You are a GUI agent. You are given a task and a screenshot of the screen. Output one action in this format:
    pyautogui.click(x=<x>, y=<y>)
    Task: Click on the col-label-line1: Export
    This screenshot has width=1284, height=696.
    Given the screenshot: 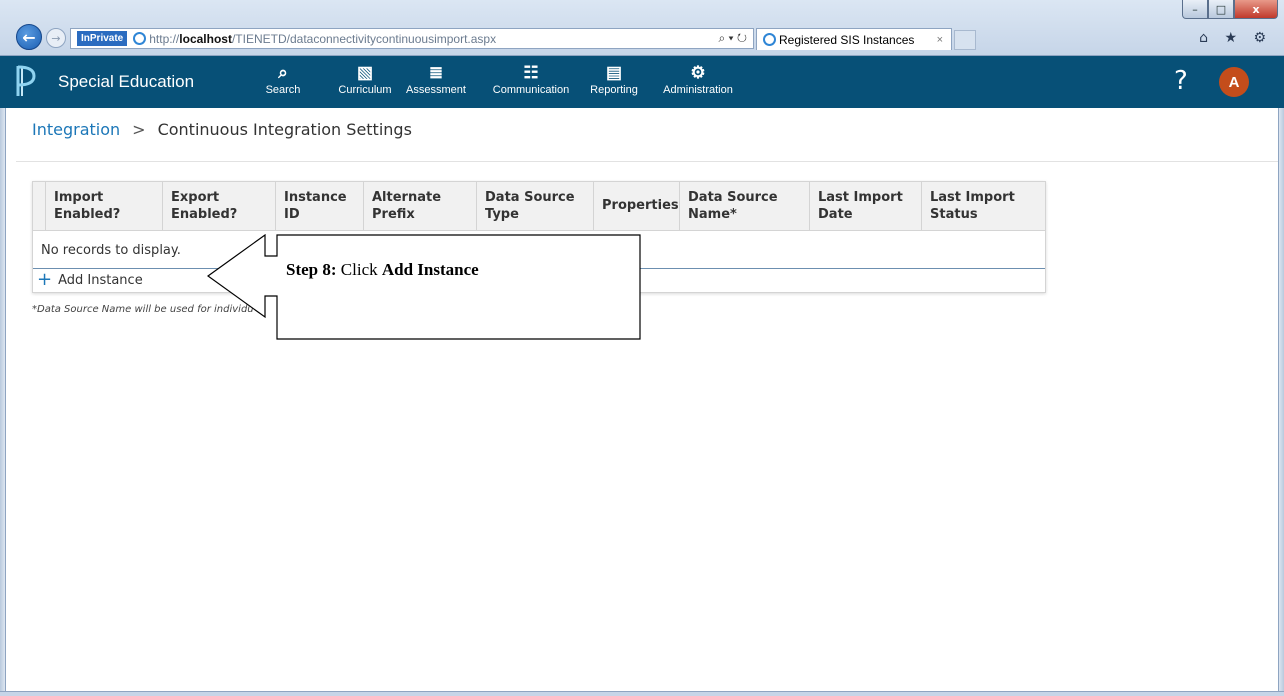 What is the action you would take?
    pyautogui.click(x=195, y=197)
    